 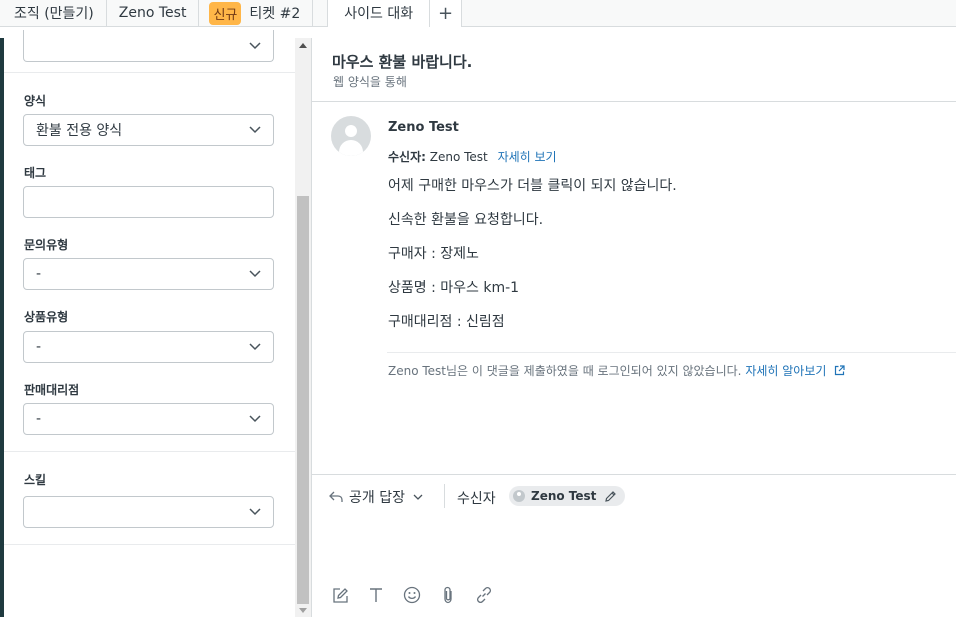 I want to click on recipient-avatar, so click(x=519, y=496).